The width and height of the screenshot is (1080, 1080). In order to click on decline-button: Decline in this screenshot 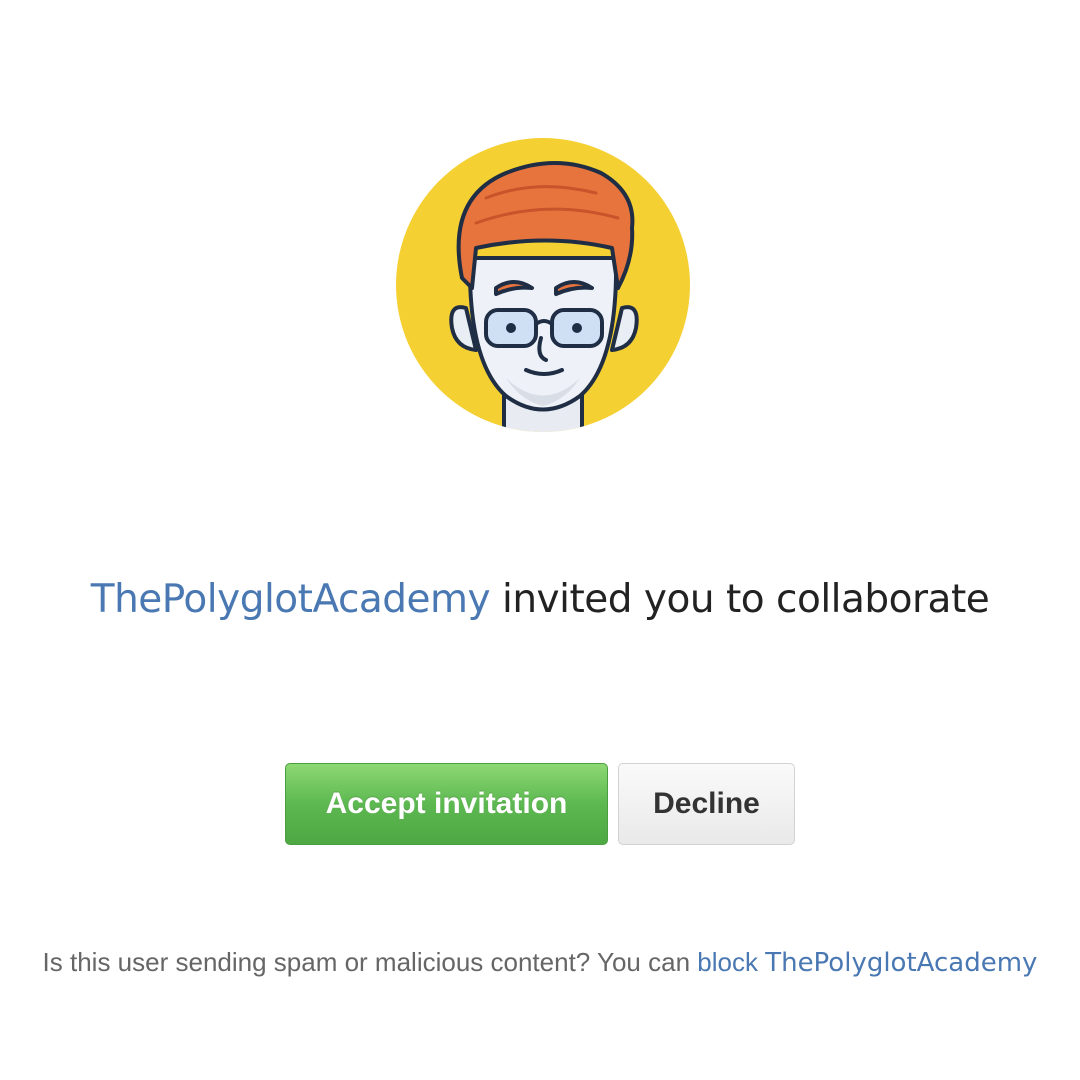, I will do `click(706, 804)`.